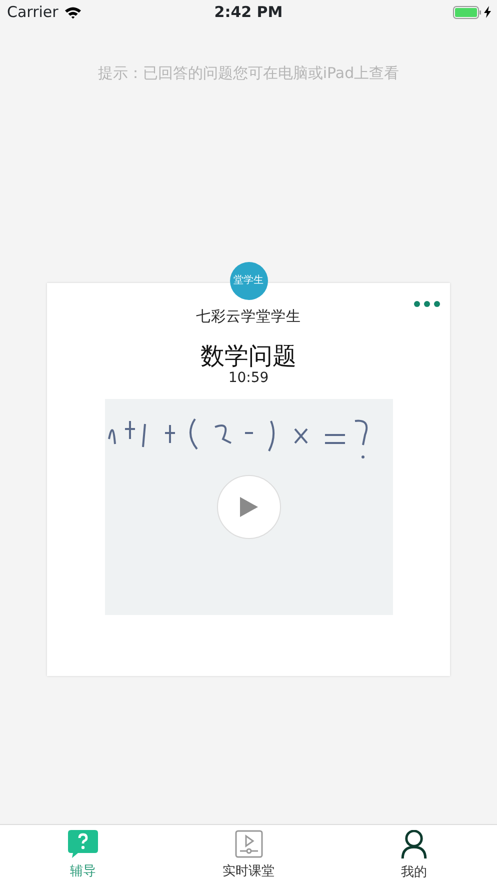  I want to click on more-icon, so click(427, 303).